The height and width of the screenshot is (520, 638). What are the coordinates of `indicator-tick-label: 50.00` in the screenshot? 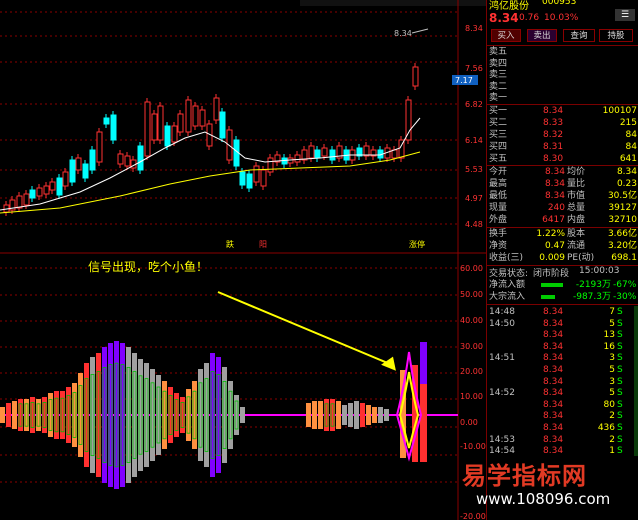 It's located at (471, 294).